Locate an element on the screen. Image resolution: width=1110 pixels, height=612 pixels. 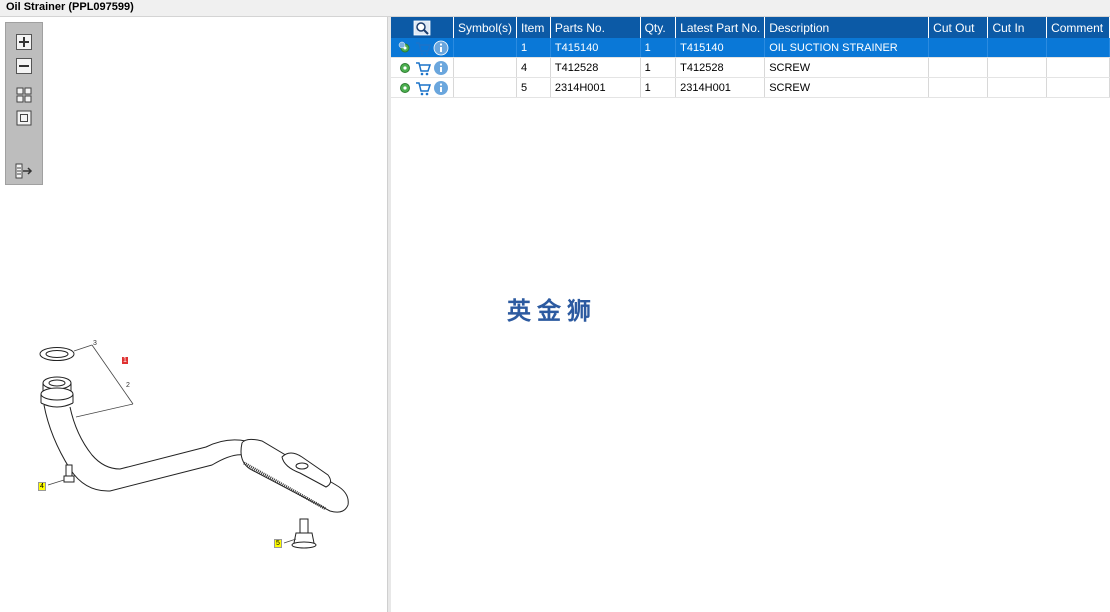
column-header-parts-no: Parts No. is located at coordinates (595, 27).